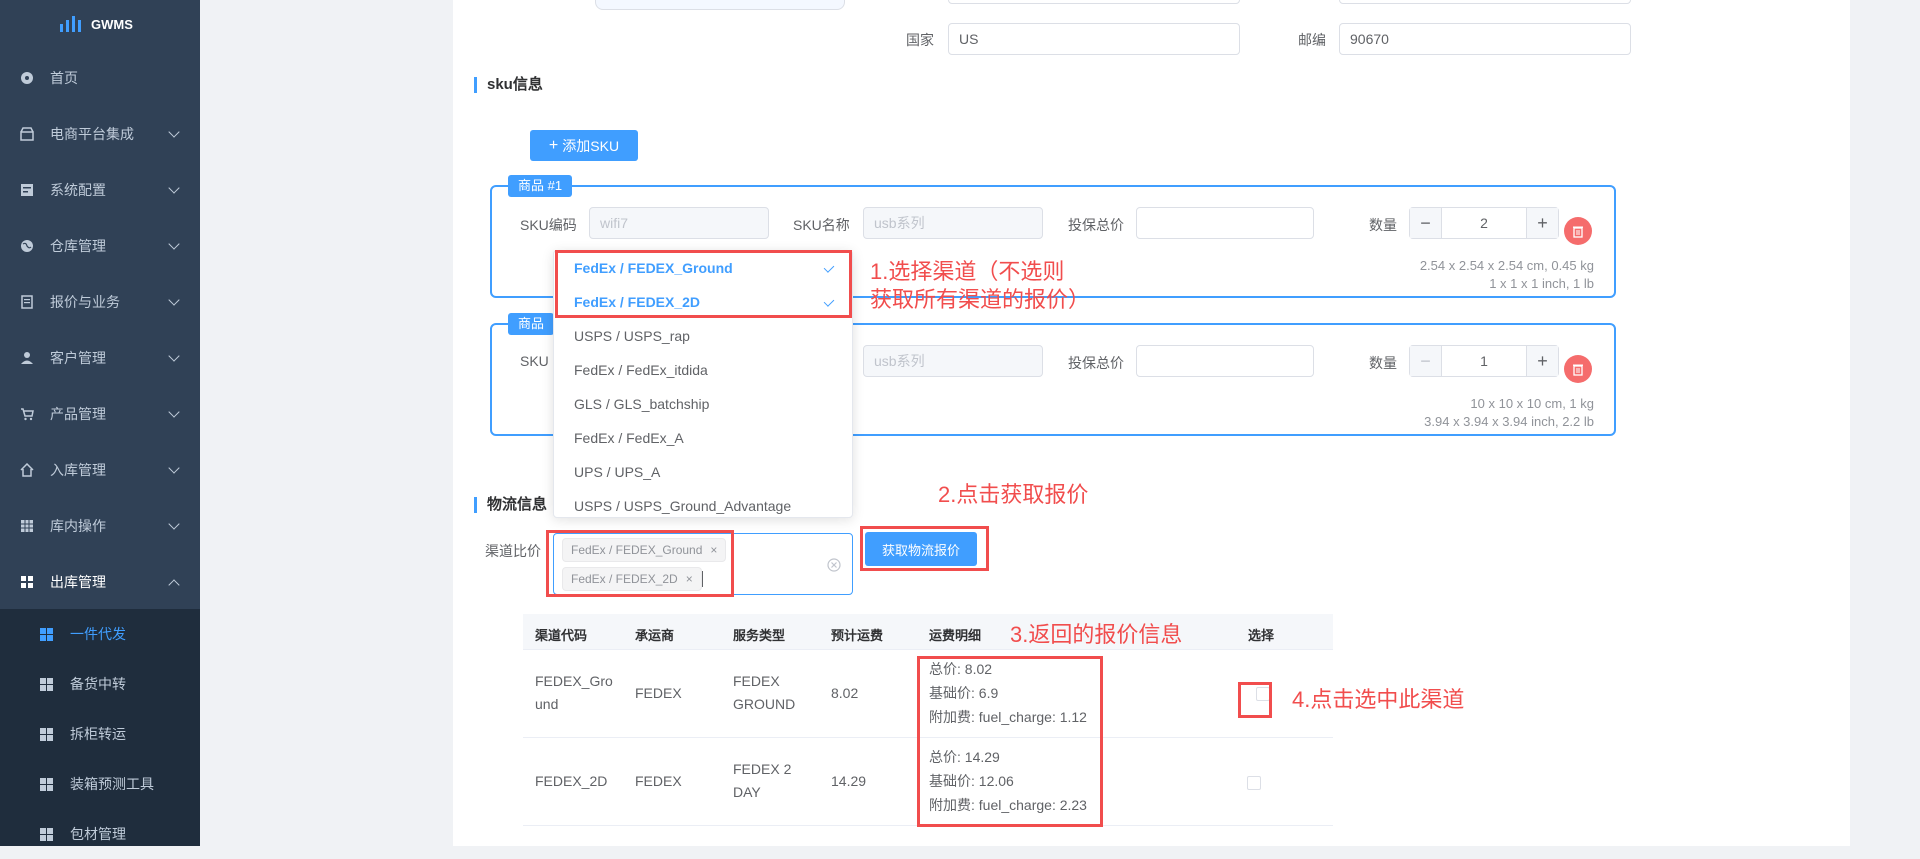 This screenshot has width=1920, height=859. I want to click on annotation-box-details, so click(1010, 741).